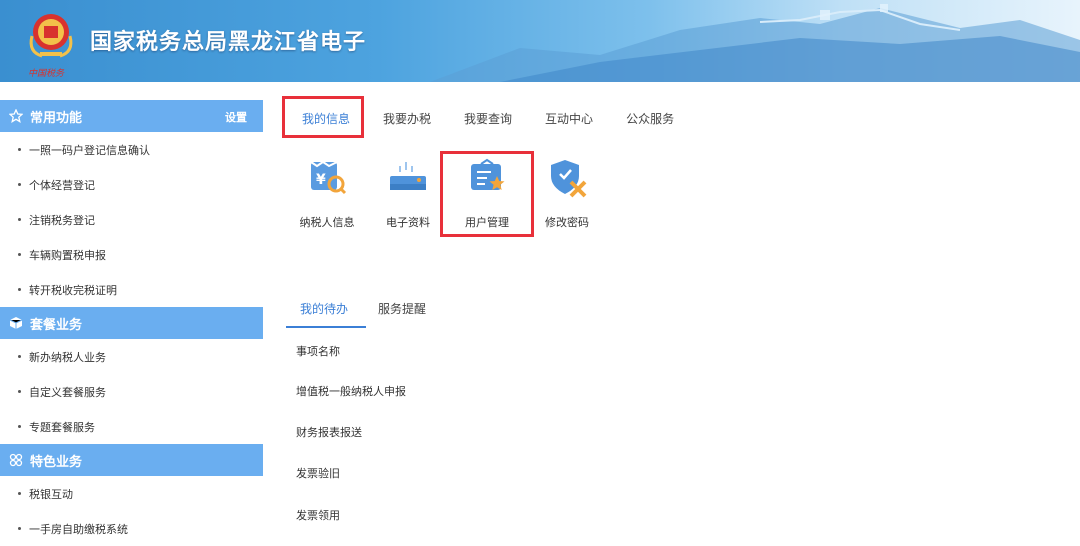  I want to click on sidebar-item-label: 专题套餐服务, so click(62, 427).